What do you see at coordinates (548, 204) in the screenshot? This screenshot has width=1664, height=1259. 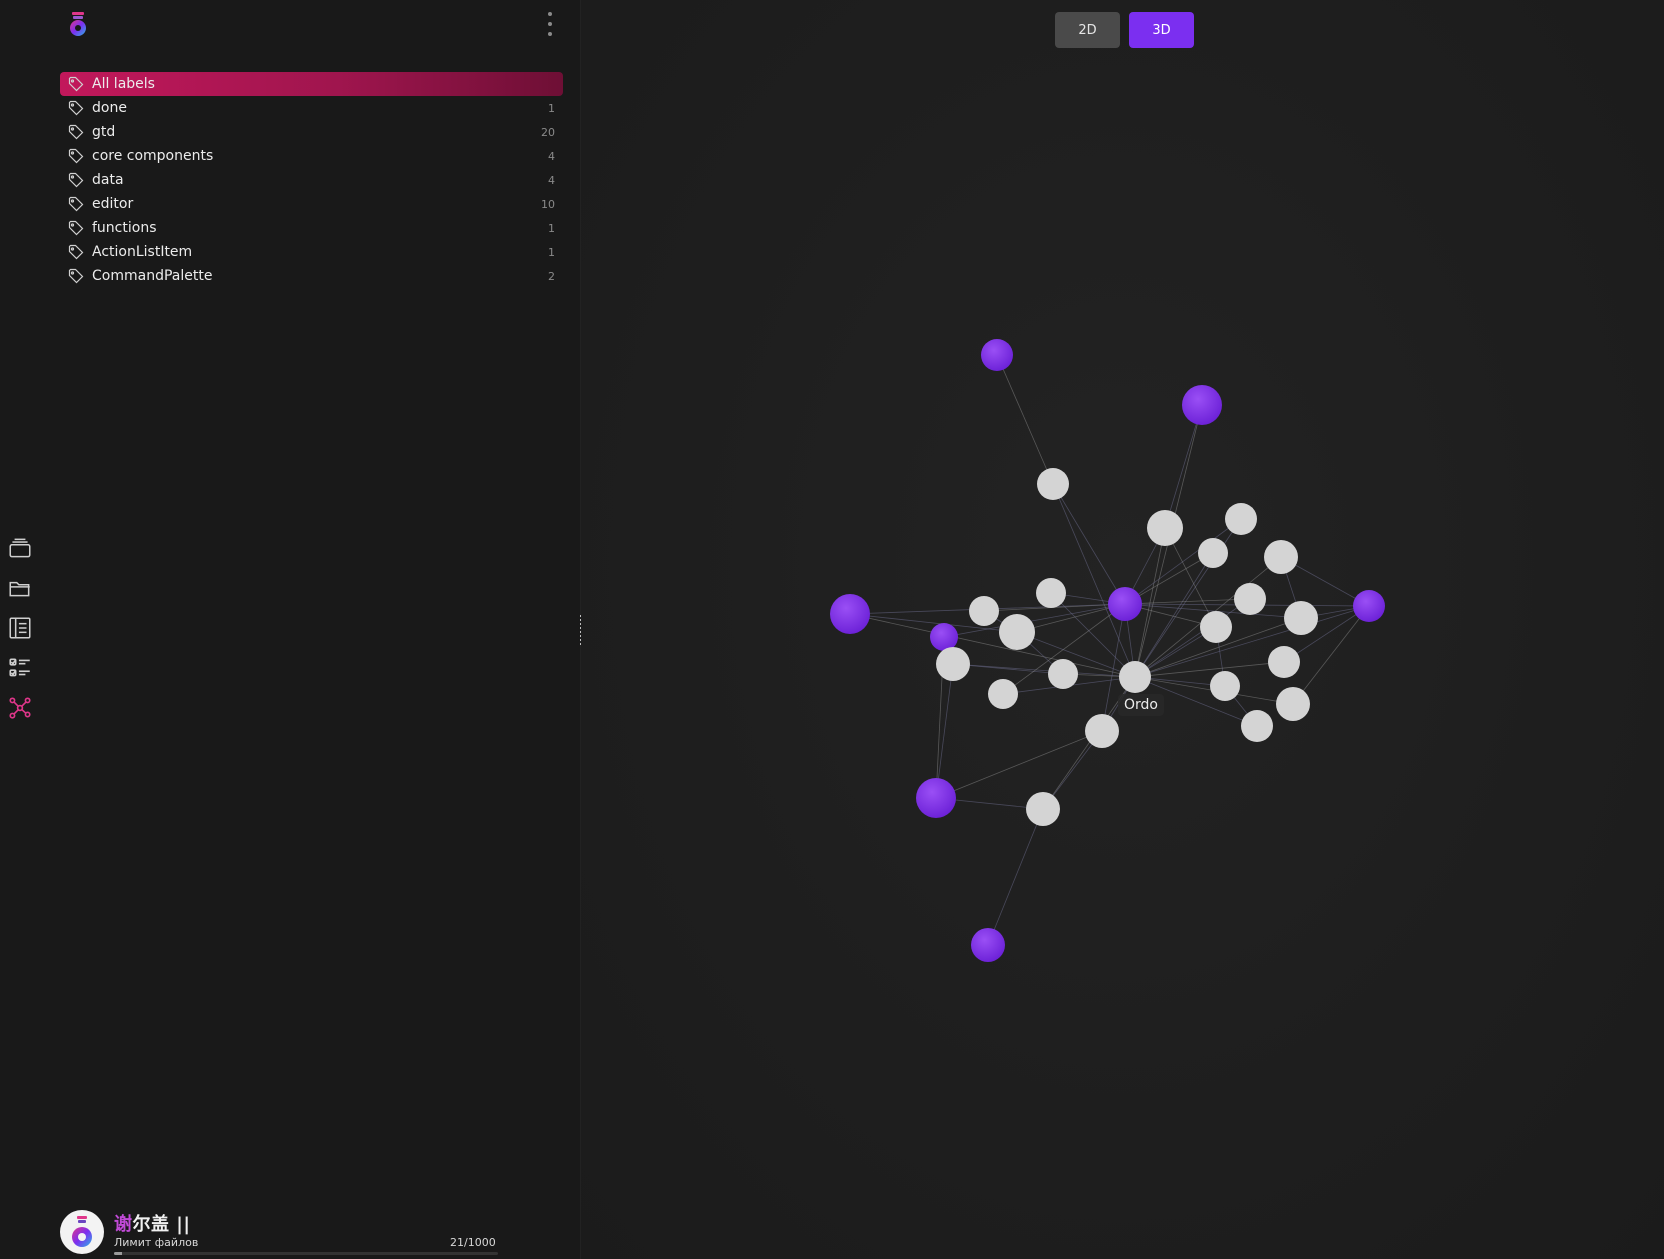 I see `label-count: 10` at bounding box center [548, 204].